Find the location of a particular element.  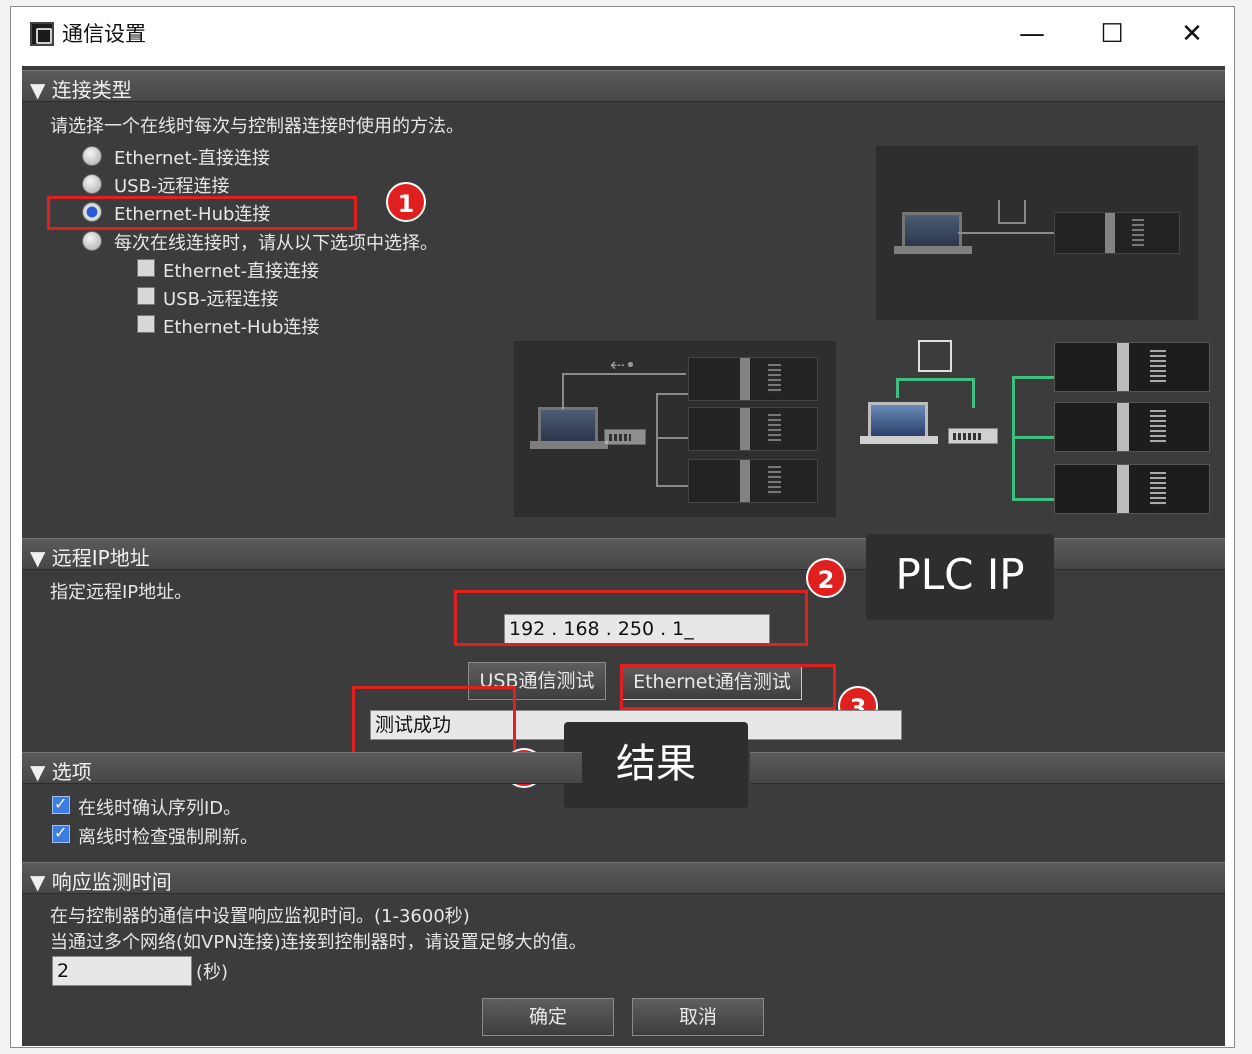

diagram-usb-remote: ⇠• is located at coordinates (675, 429).